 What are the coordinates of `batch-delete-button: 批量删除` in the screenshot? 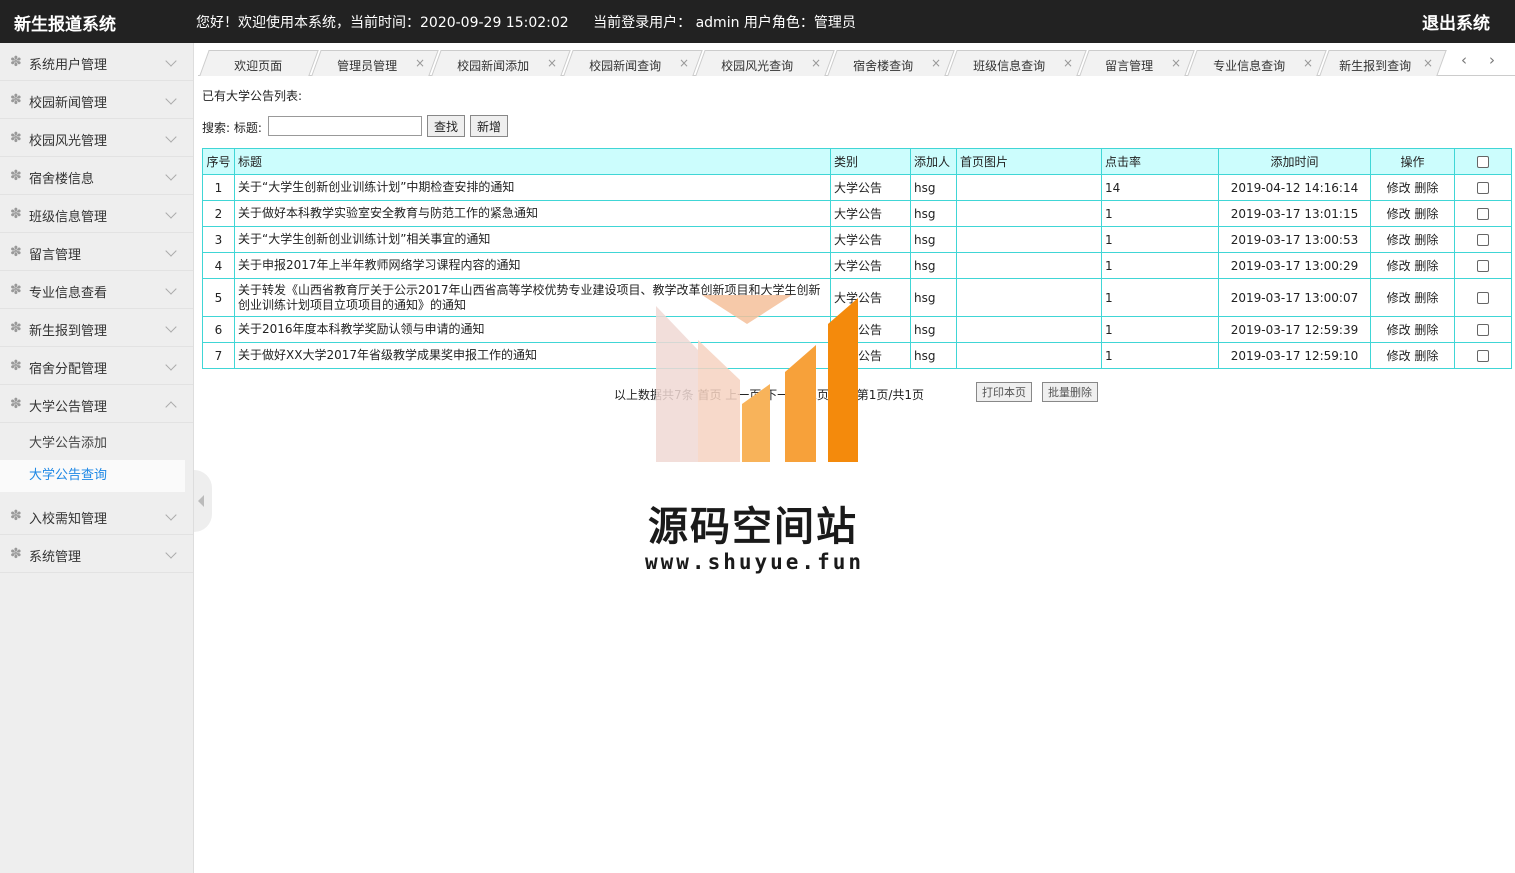 It's located at (1070, 392).